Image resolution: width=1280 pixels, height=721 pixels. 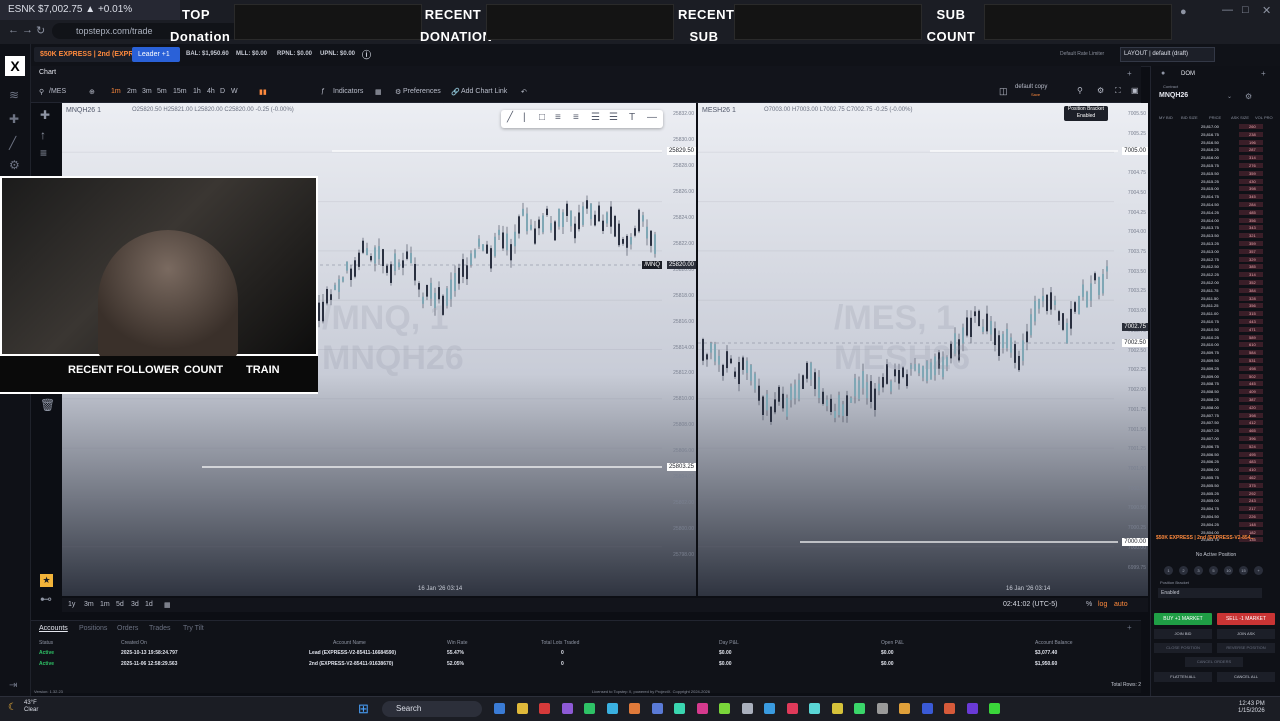 What do you see at coordinates (46, 599) in the screenshot?
I see `magnet-icon: ⊷` at bounding box center [46, 599].